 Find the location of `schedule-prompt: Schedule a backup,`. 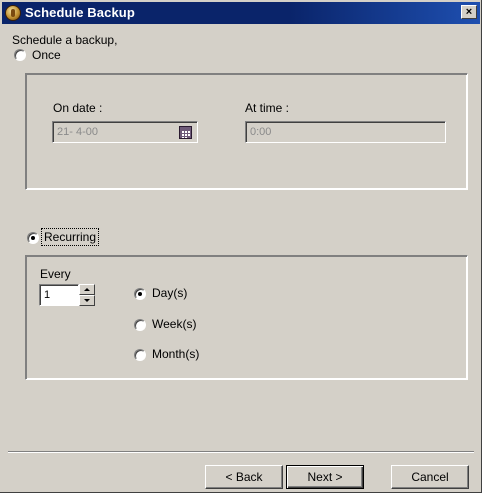

schedule-prompt: Schedule a backup, is located at coordinates (65, 40).